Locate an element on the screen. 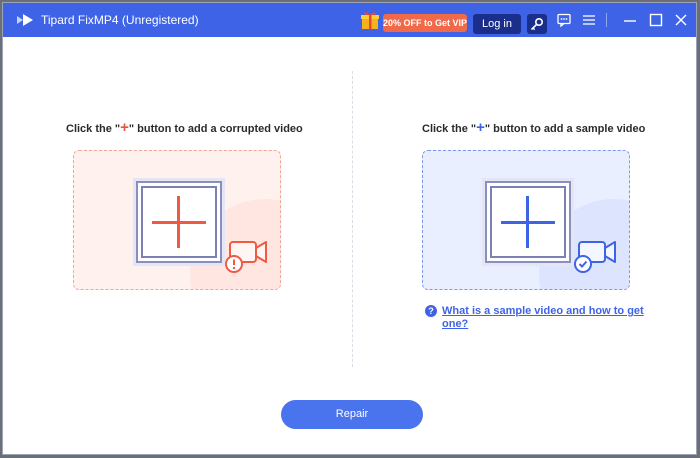 The image size is (700, 458). chat-icon is located at coordinates (564, 20).